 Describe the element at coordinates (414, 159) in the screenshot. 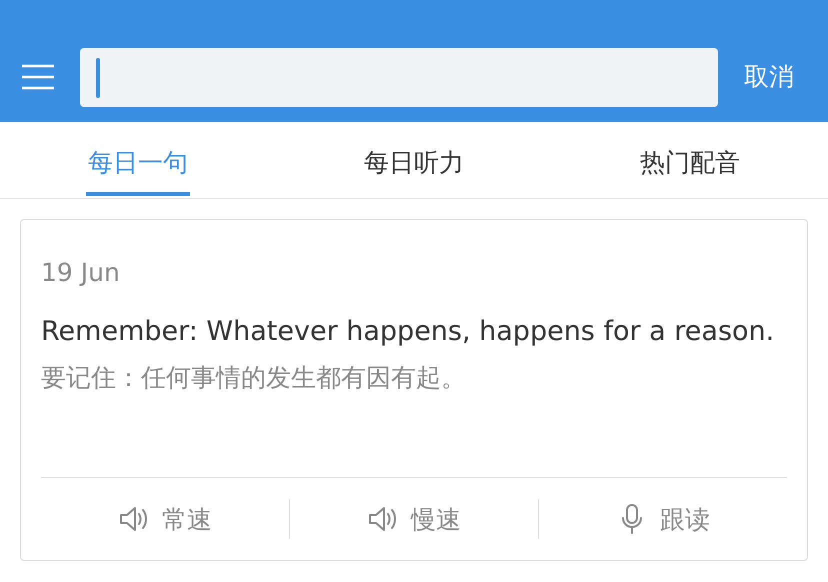

I see `tab: 每日听力` at that location.